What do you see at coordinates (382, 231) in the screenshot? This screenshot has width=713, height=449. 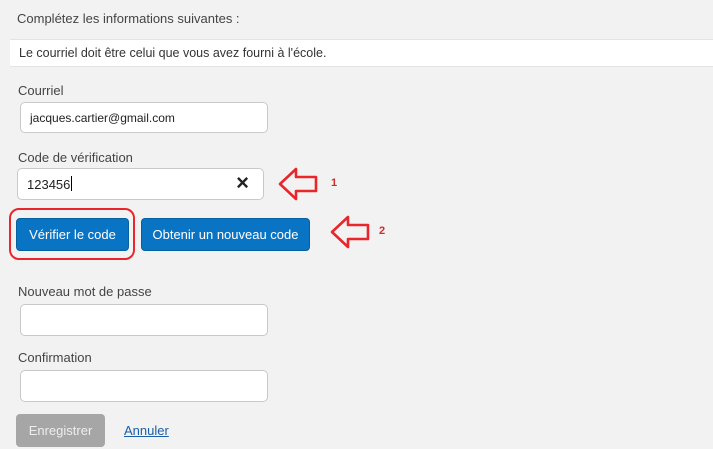 I see `annotation-marker-2: 2` at bounding box center [382, 231].